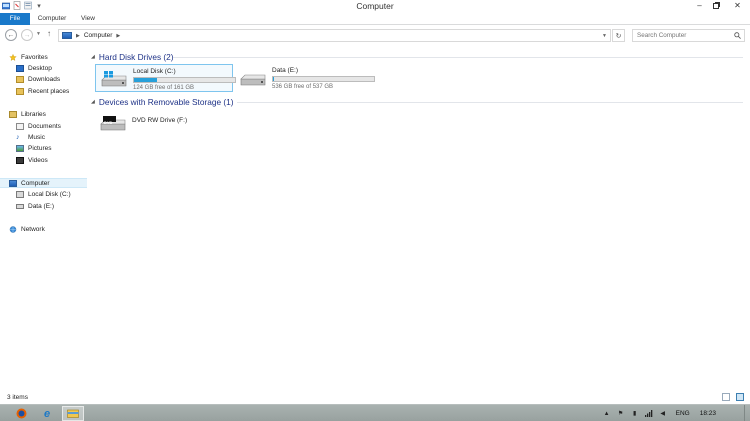  I want to click on view-buttons, so click(733, 397).